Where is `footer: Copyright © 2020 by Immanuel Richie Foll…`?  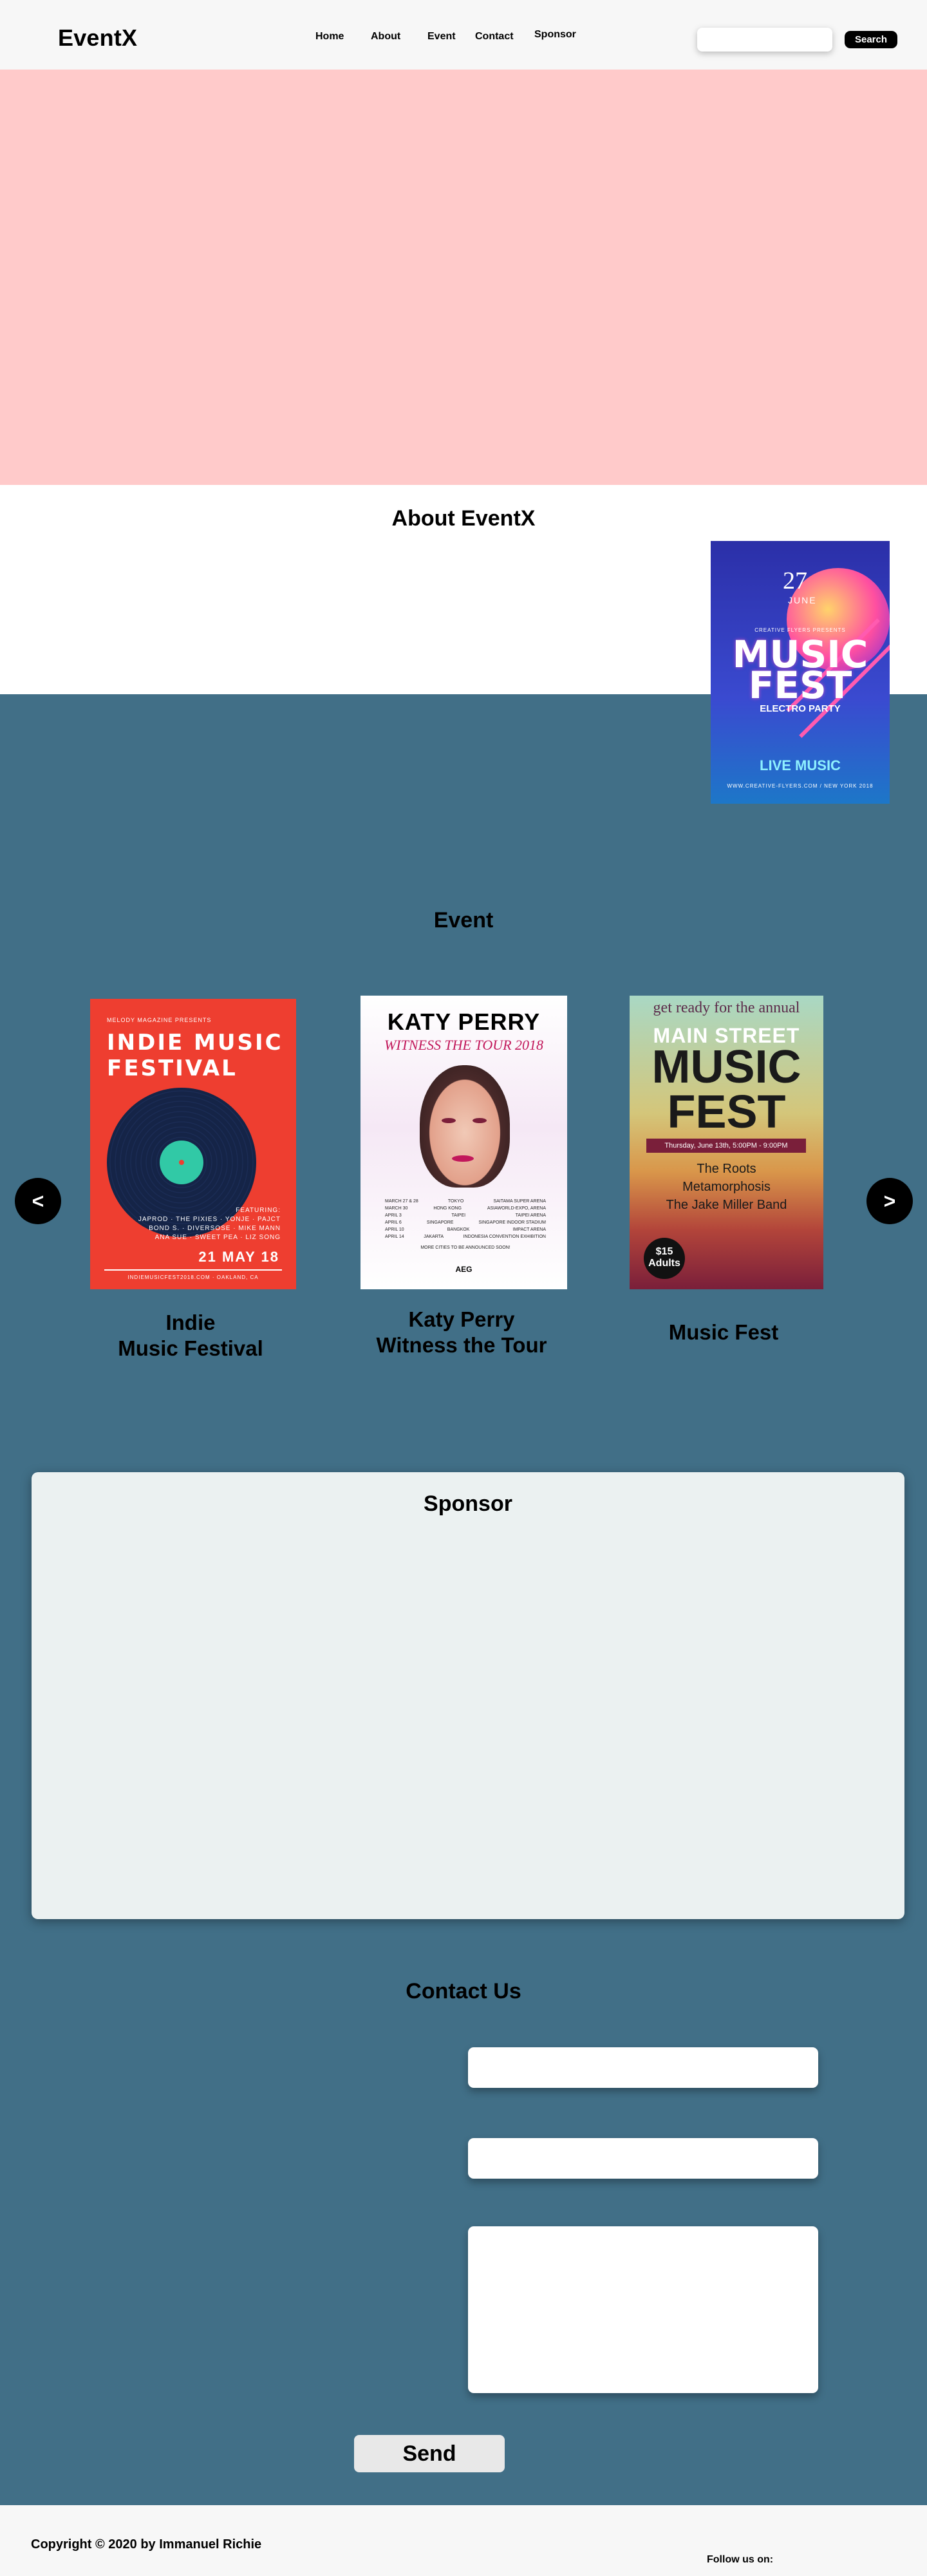 footer: Copyright © 2020 by Immanuel Richie Foll… is located at coordinates (464, 2540).